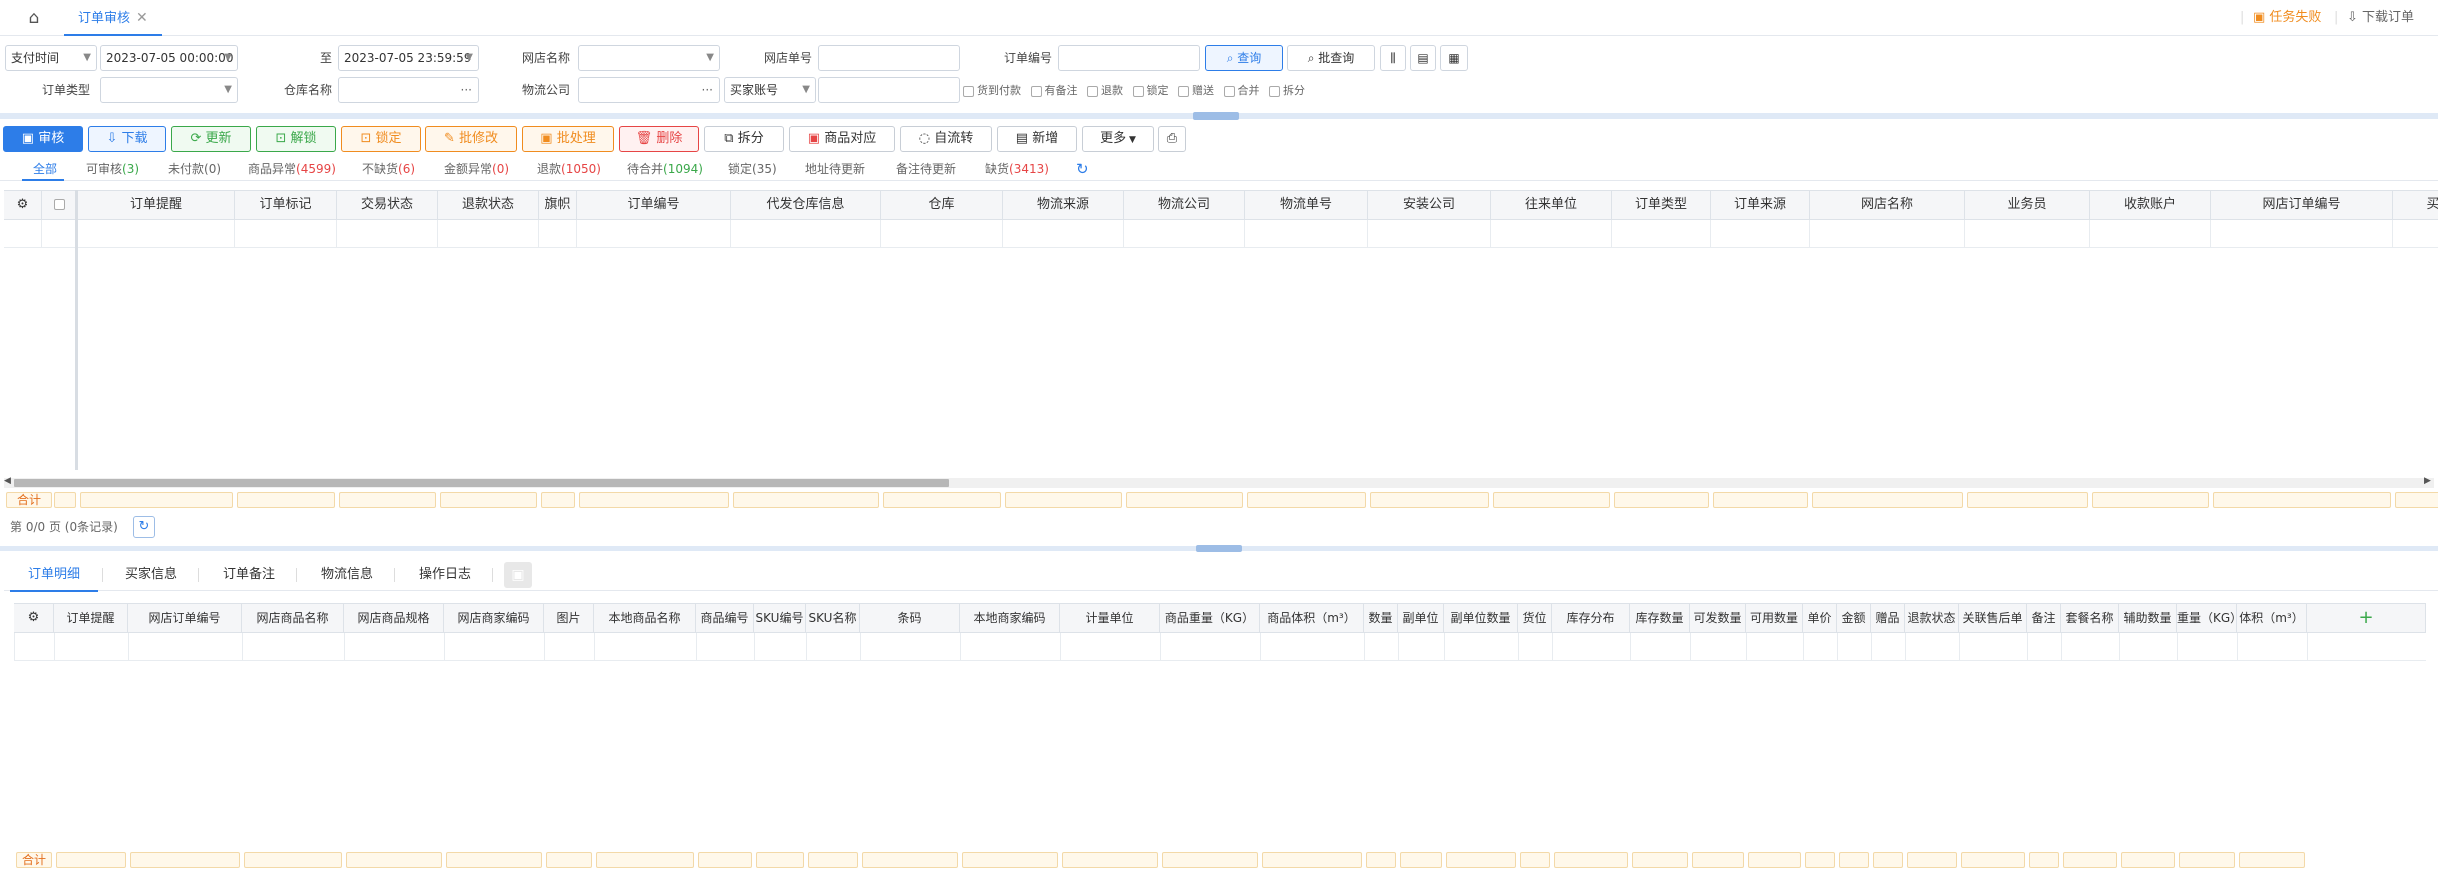 This screenshot has height=883, width=2438. Describe the element at coordinates (770, 90) in the screenshot. I see `buyer-account-select: 买家账号 ▼` at that location.